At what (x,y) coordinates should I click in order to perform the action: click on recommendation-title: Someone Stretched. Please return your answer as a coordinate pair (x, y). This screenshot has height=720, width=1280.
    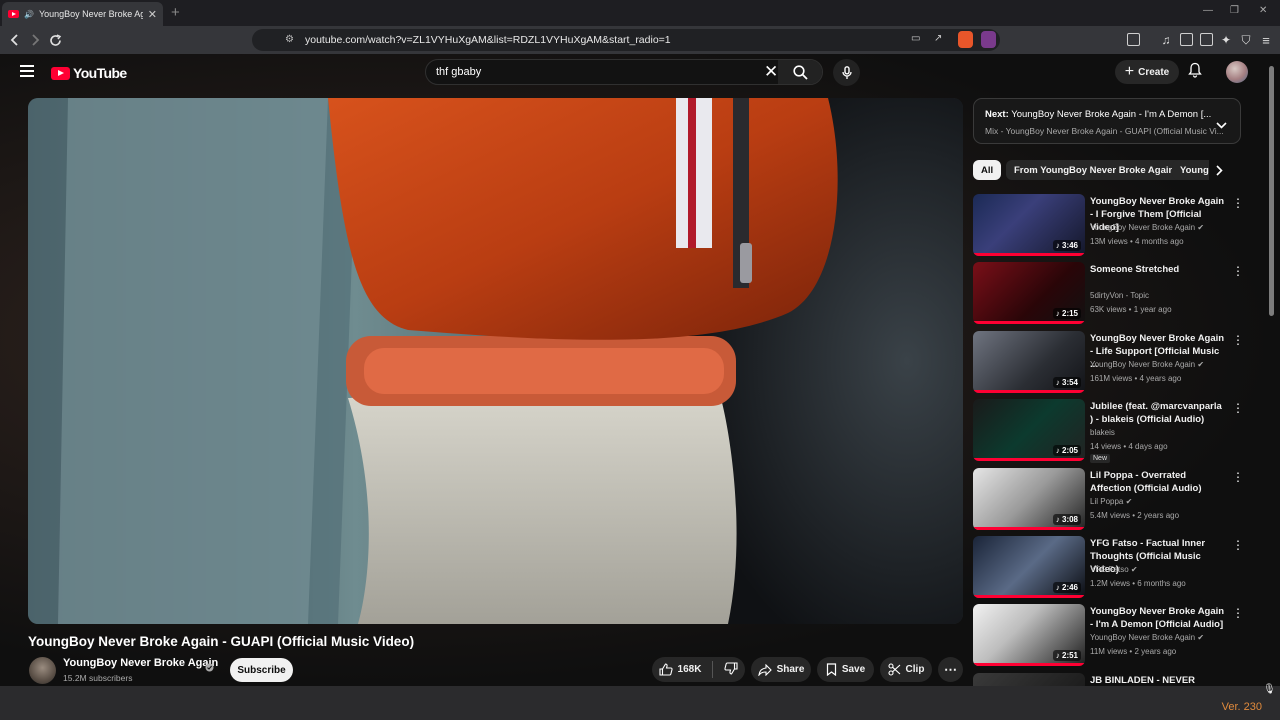
    Looking at the image, I should click on (1158, 269).